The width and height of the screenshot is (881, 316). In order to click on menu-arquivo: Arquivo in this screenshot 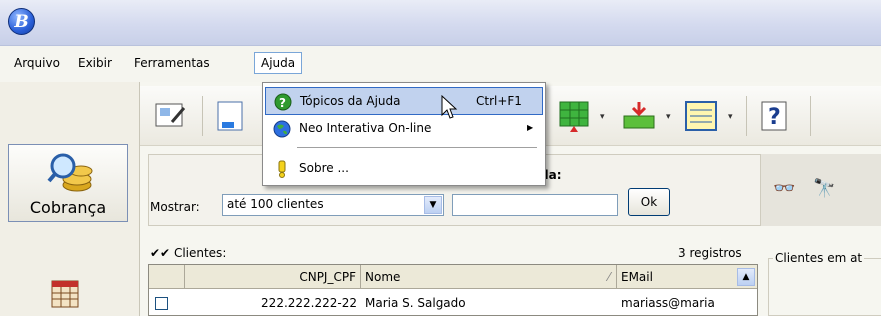, I will do `click(37, 63)`.